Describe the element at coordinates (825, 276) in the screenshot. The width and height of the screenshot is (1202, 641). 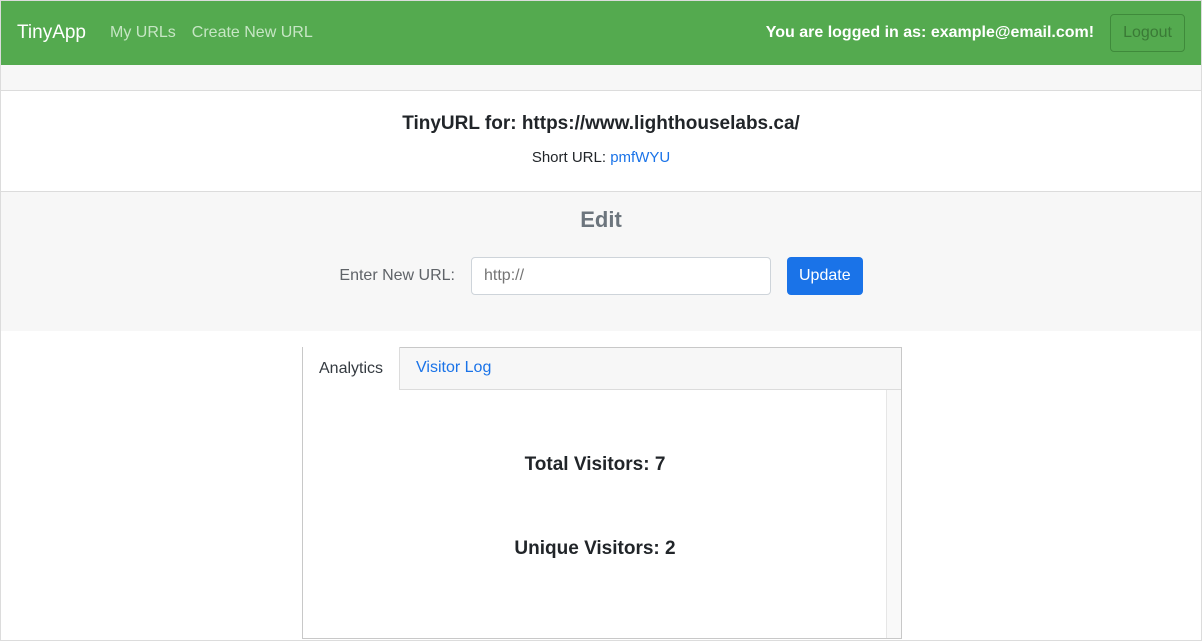
I see `update-button: Update` at that location.